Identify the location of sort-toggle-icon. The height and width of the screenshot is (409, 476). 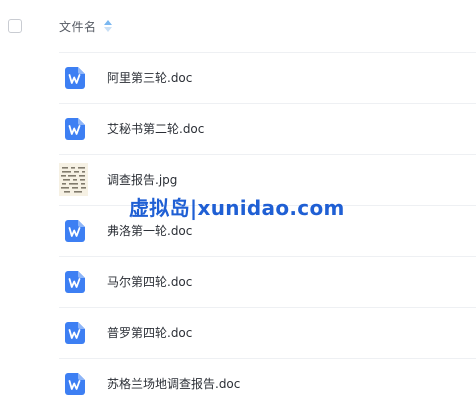
(108, 26).